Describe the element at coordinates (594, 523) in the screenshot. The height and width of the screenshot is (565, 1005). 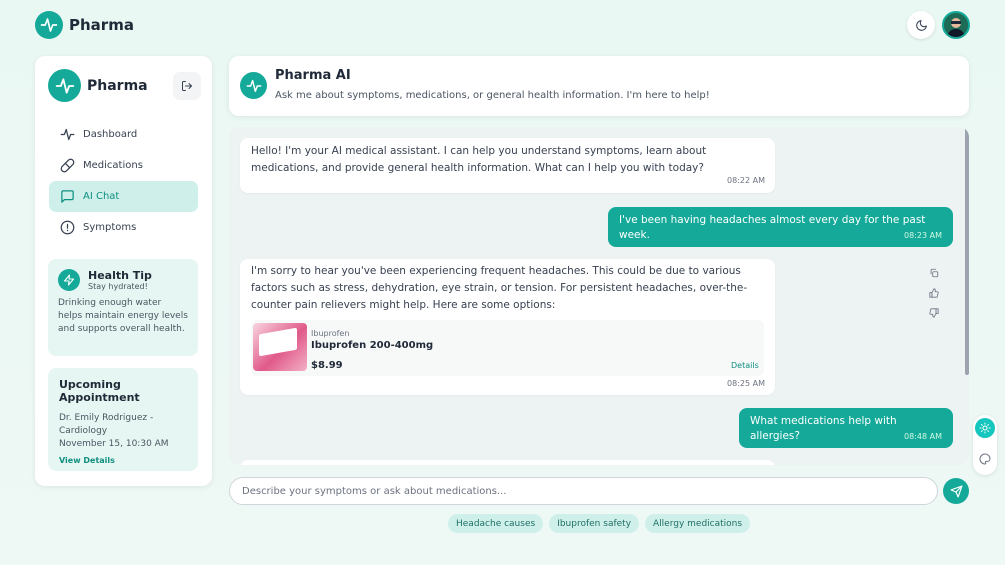
I see `suggestion-chip: Ibuprofen safety` at that location.